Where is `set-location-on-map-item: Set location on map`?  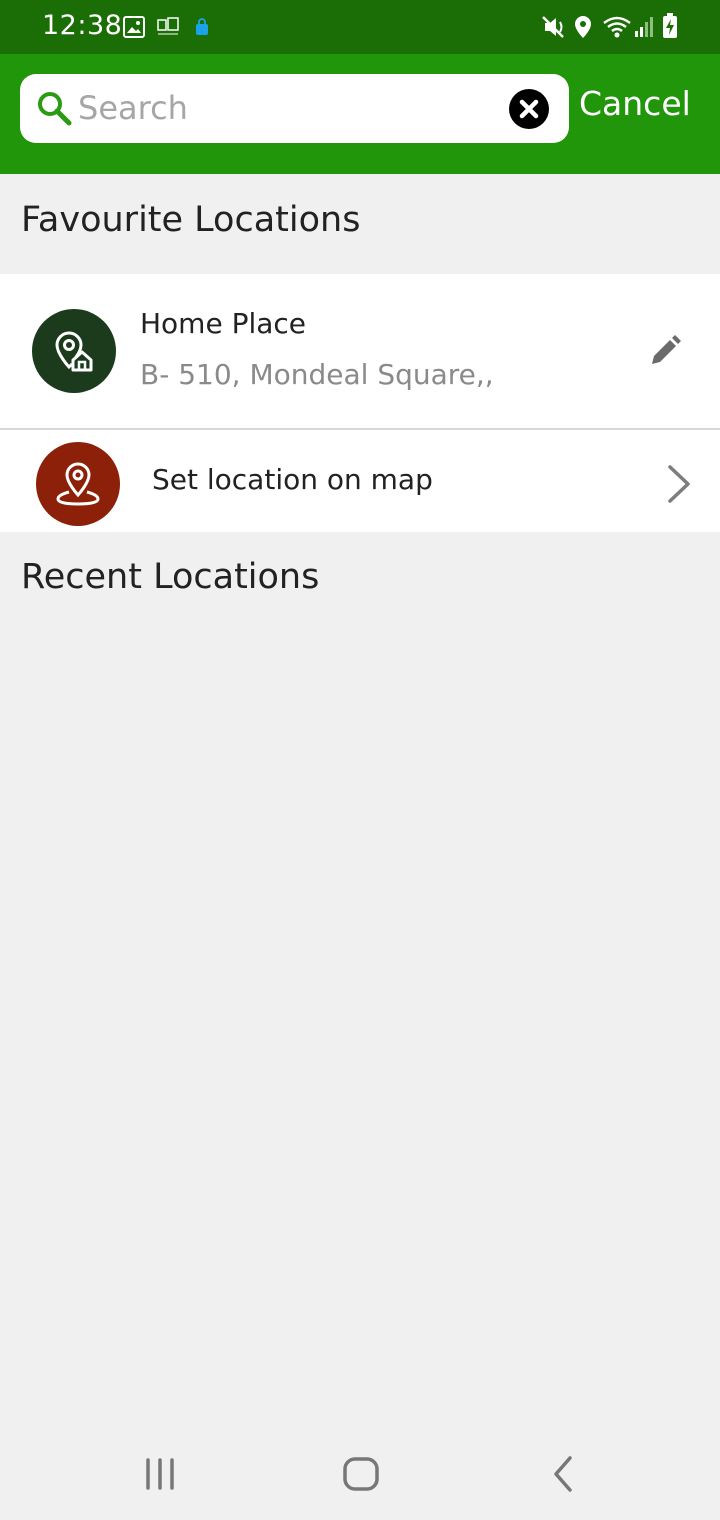 set-location-on-map-item: Set location on map is located at coordinates (360, 481).